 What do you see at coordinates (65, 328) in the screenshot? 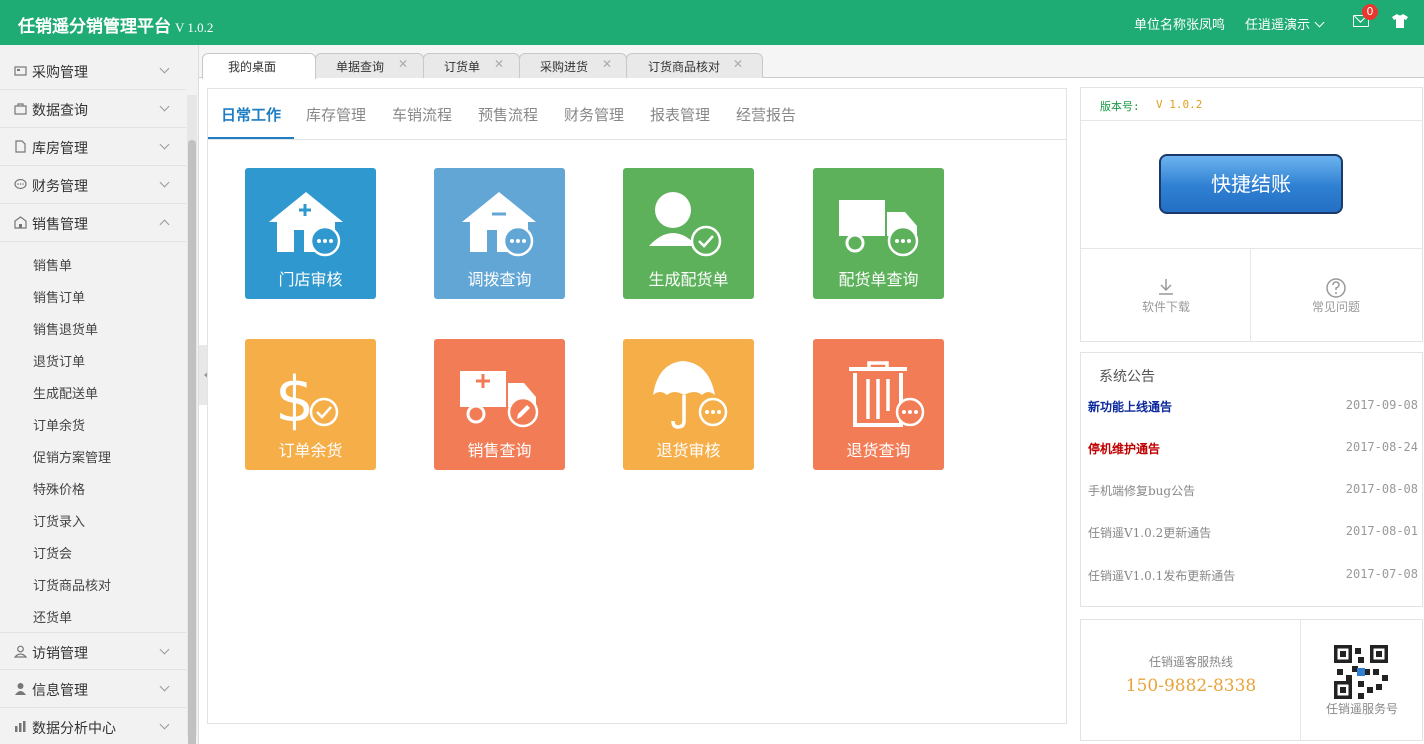
I see `sidebar-item-sales-return: 销售退货单` at bounding box center [65, 328].